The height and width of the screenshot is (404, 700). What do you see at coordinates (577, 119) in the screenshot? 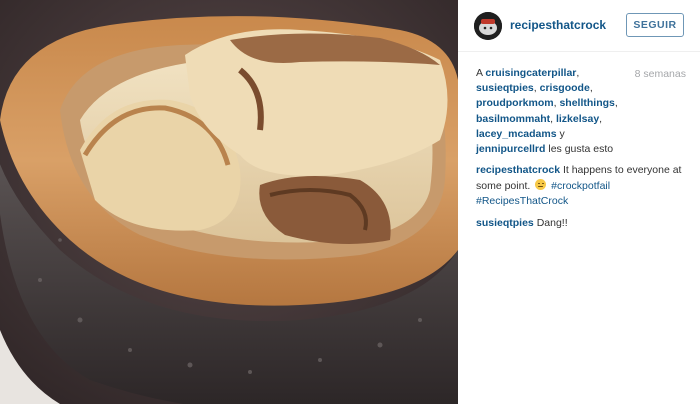
I see `like-user-link: lizkelsay` at bounding box center [577, 119].